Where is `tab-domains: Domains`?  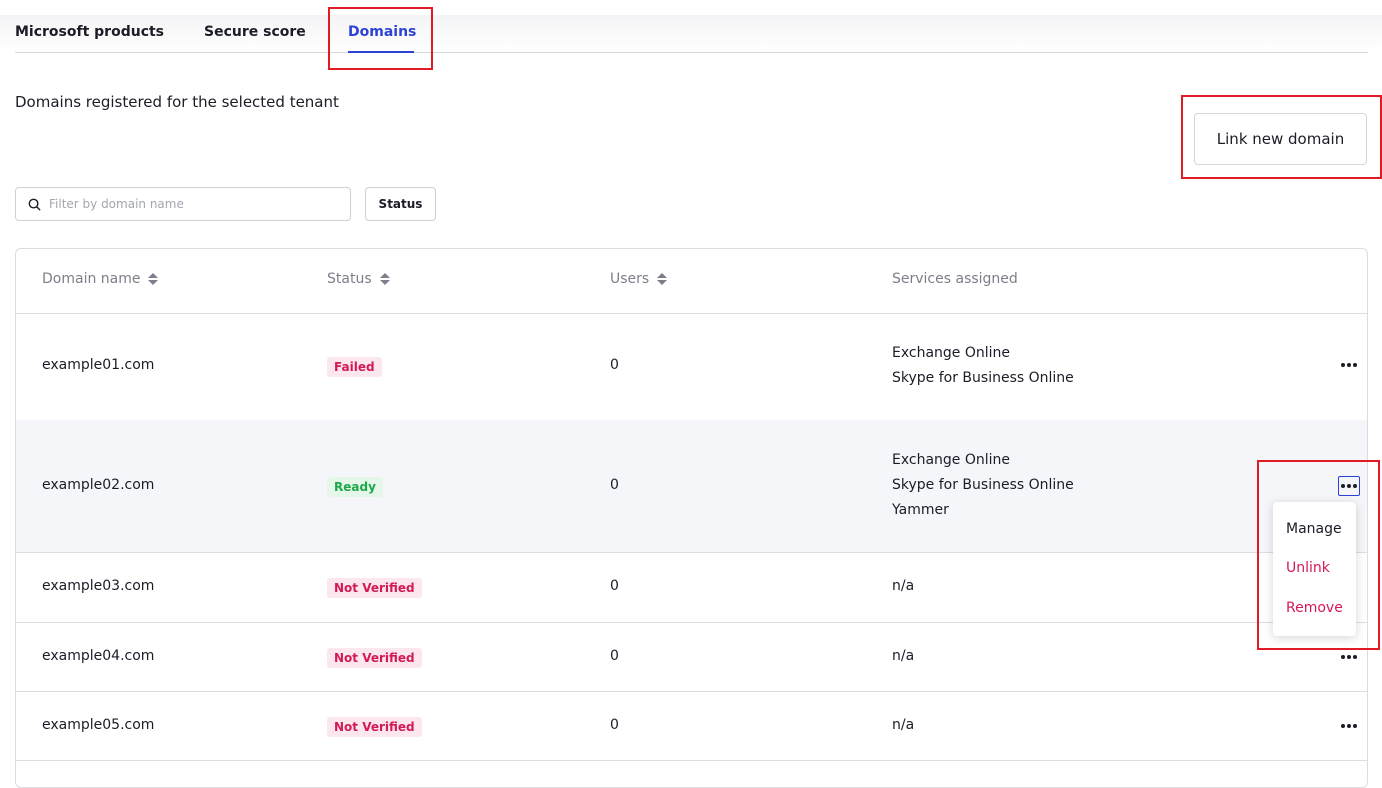 tab-domains: Domains is located at coordinates (382, 32).